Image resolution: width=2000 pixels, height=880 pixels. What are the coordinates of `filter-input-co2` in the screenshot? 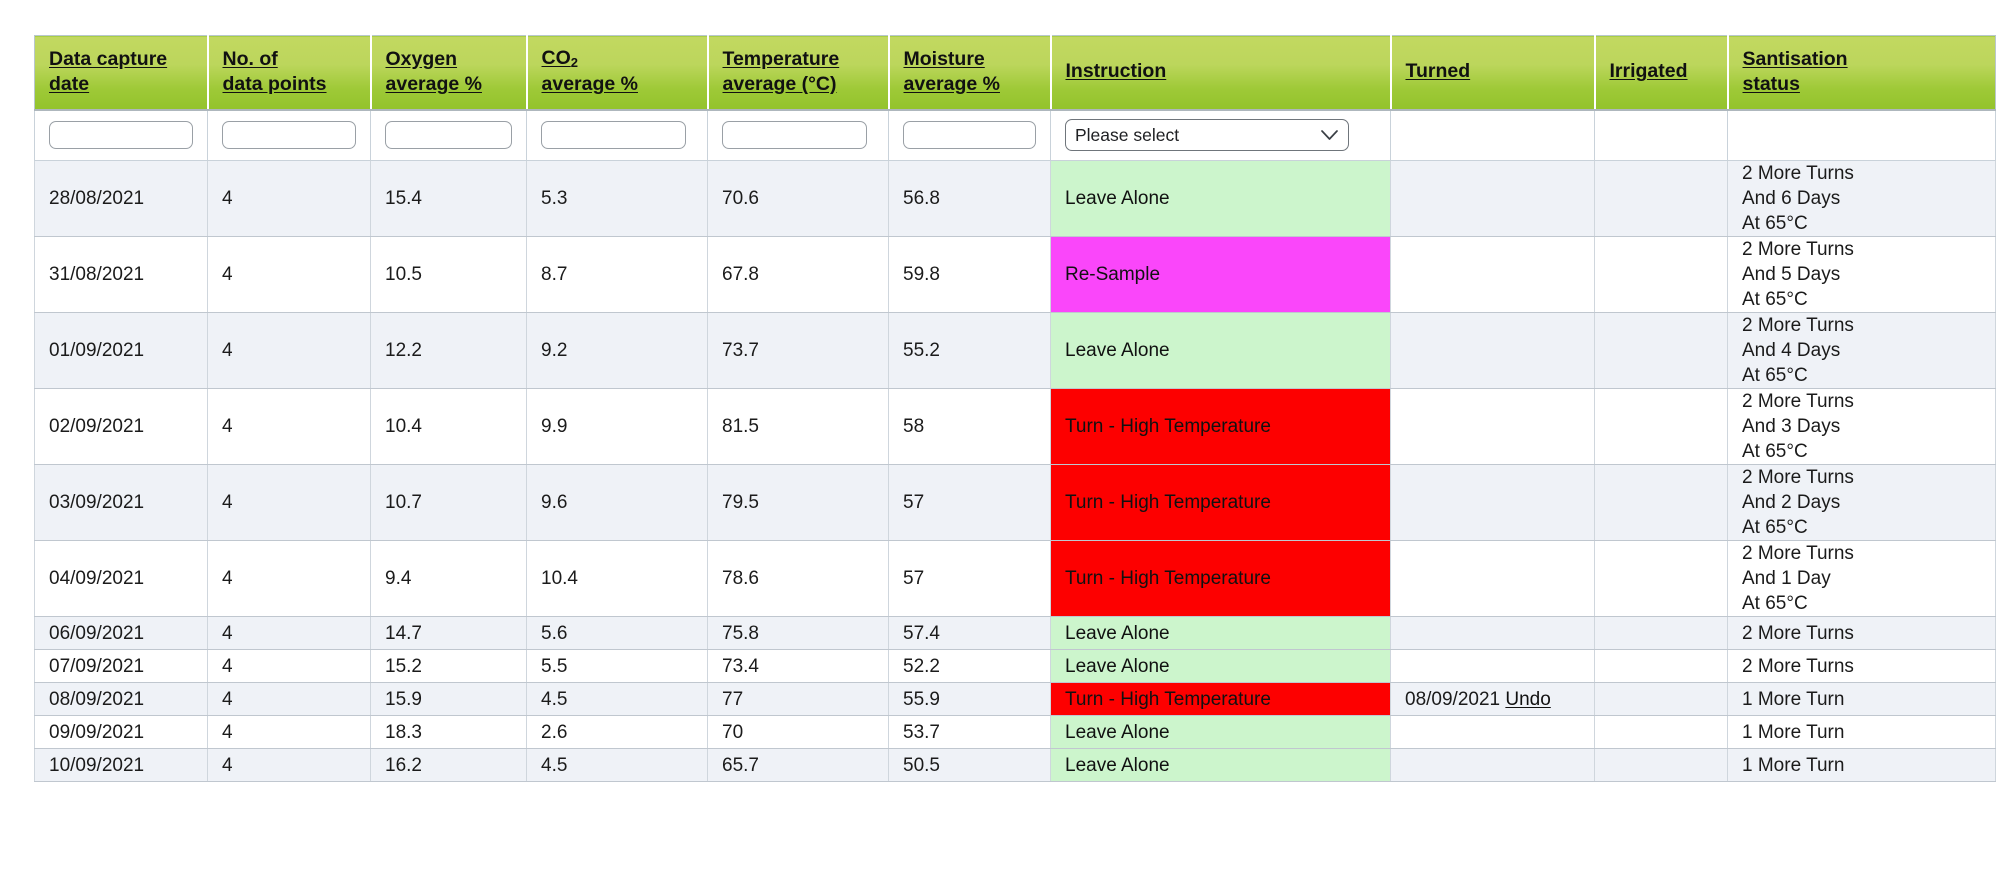 It's located at (613, 135).